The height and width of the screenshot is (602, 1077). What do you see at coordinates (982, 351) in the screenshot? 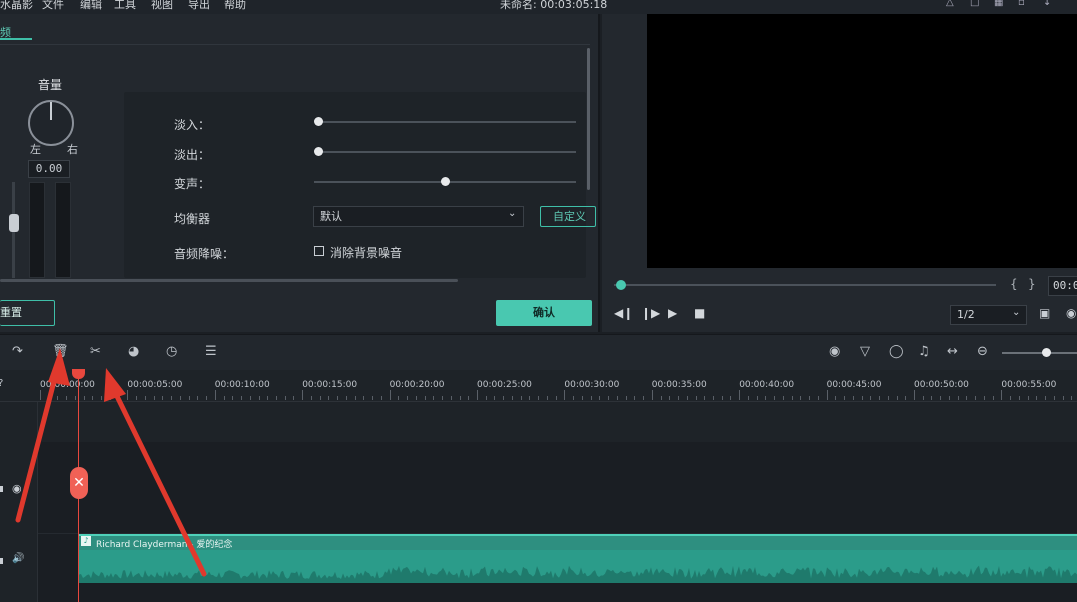
I see `zoom-out-icon: ⊖` at bounding box center [982, 351].